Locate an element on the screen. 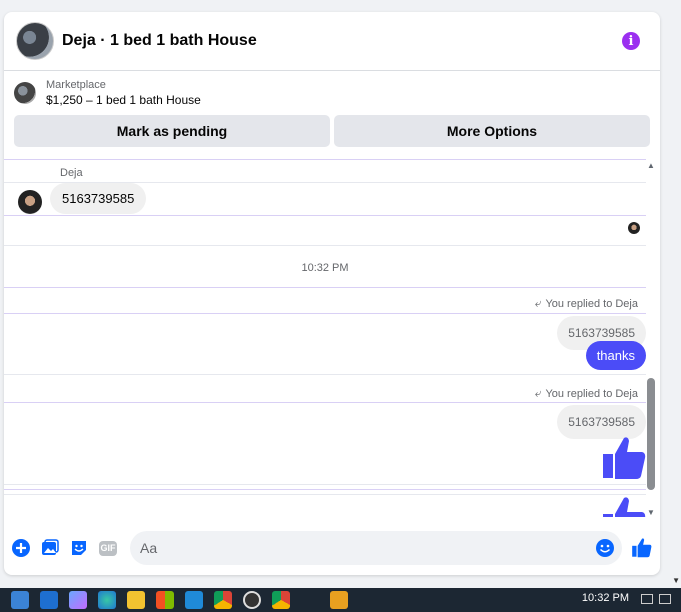 Image resolution: width=681 pixels, height=612 pixels. message-timestamp: 10:32 PM is located at coordinates (325, 268).